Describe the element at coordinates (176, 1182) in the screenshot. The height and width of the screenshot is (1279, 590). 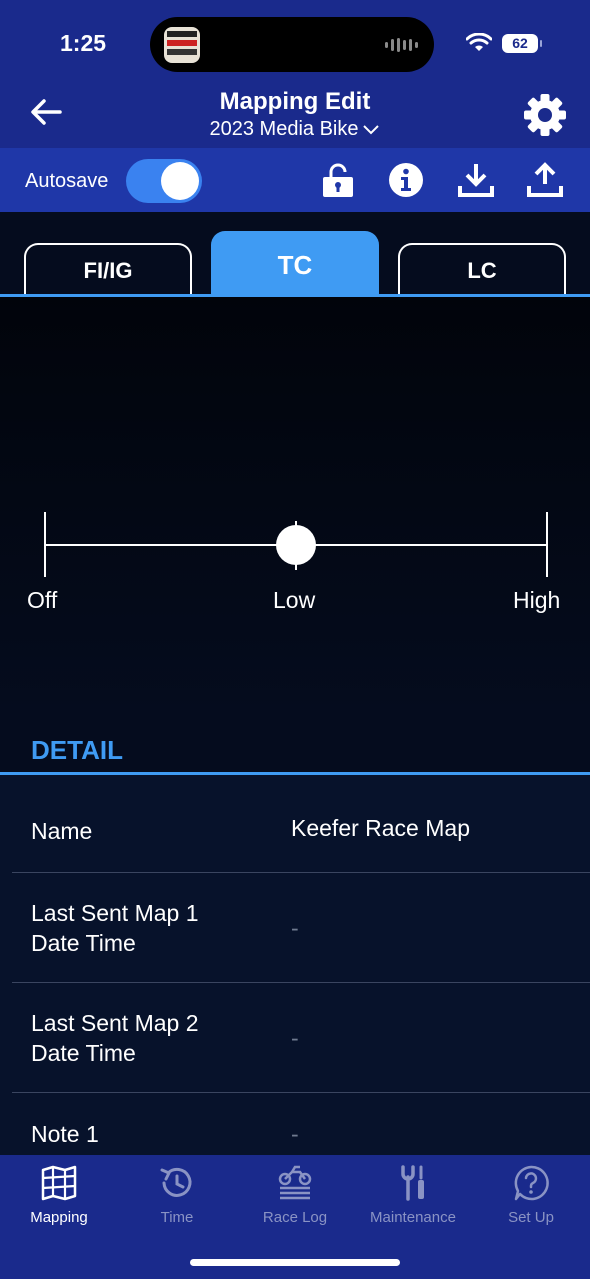
I see `stopwatch-icon` at that location.